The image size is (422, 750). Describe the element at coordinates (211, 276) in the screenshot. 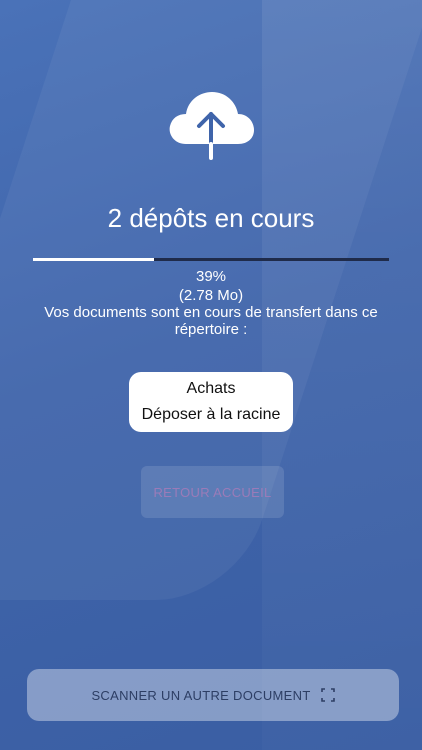

I see `progress-percent: 39%` at that location.